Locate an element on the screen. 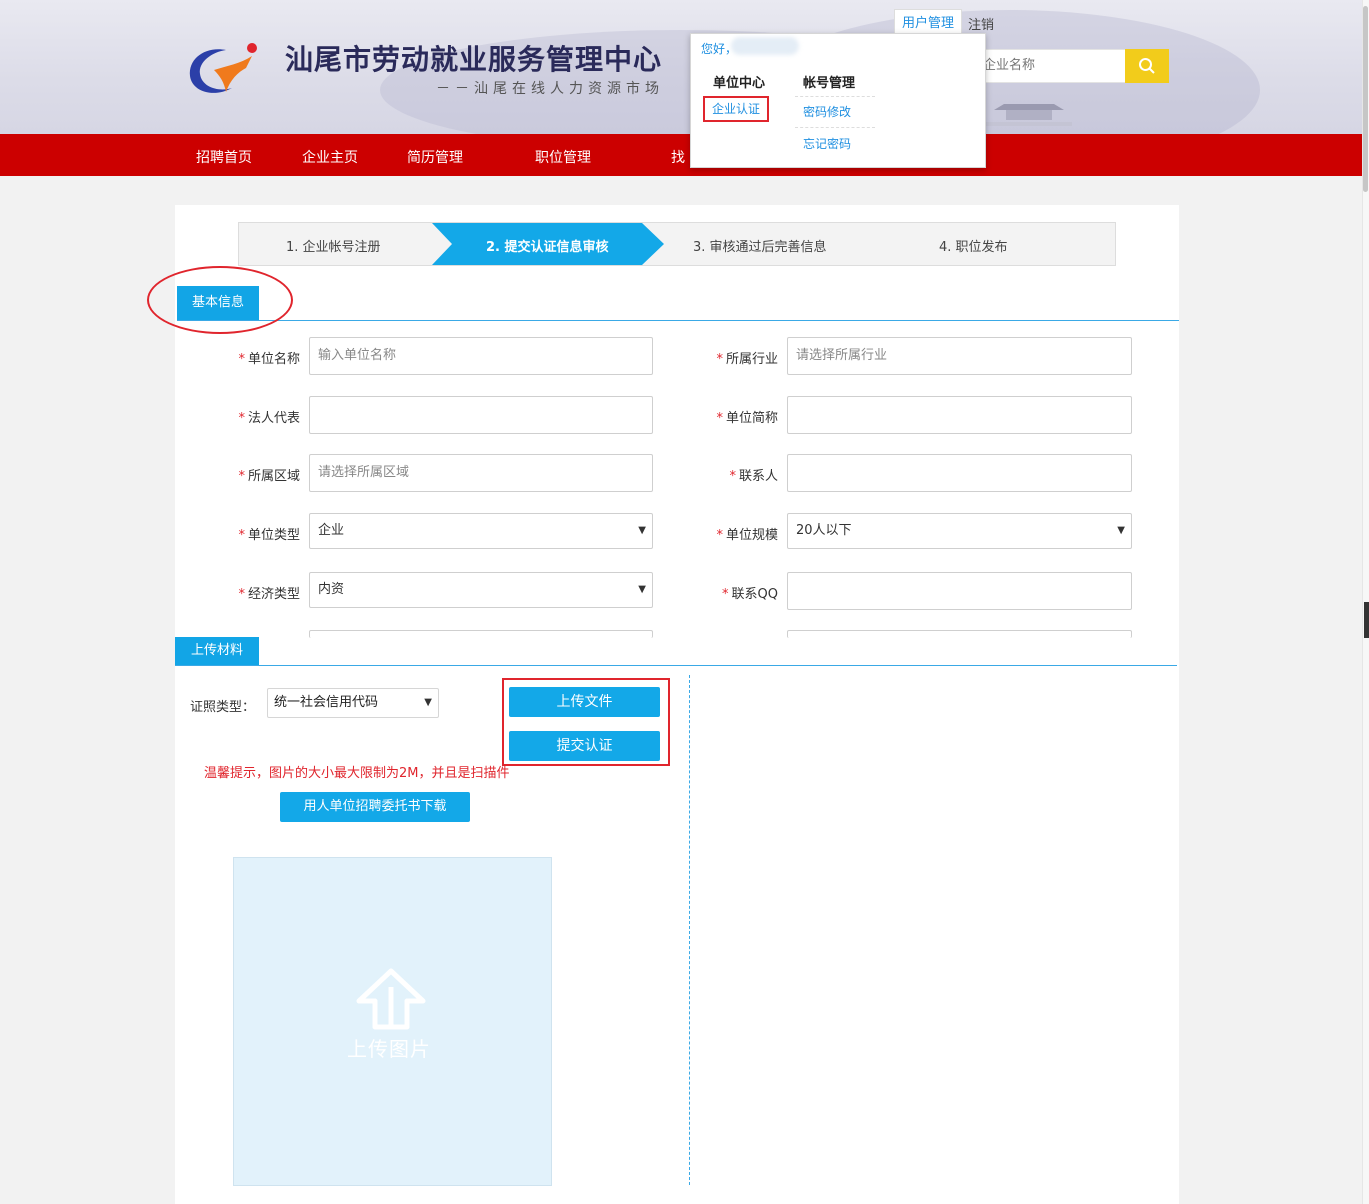 The width and height of the screenshot is (1369, 1204). blurred-username is located at coordinates (765, 46).